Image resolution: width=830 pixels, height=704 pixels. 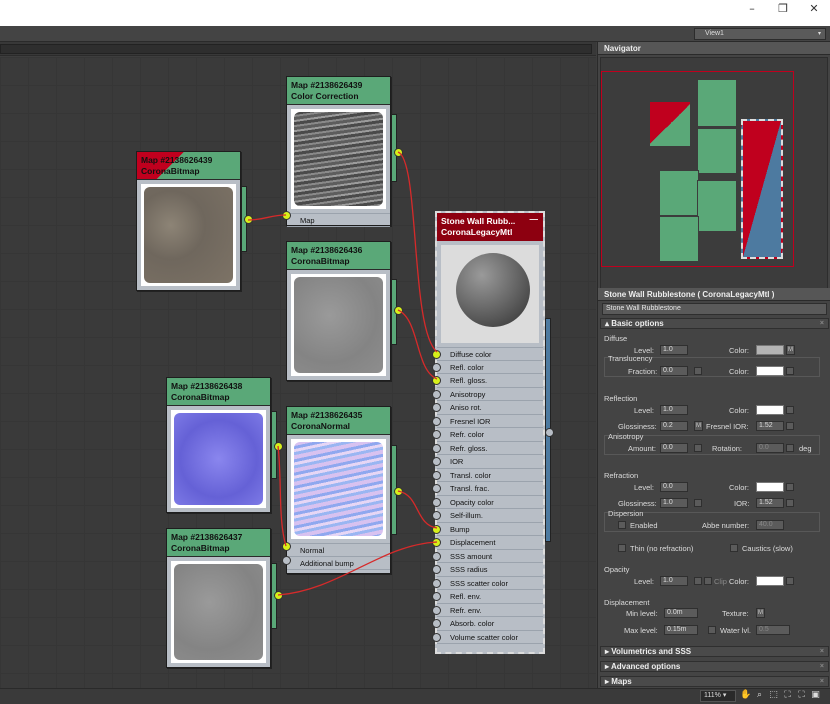 What do you see at coordinates (714, 681) in the screenshot?
I see `rollout-maps: ▸ Maps ×` at bounding box center [714, 681].